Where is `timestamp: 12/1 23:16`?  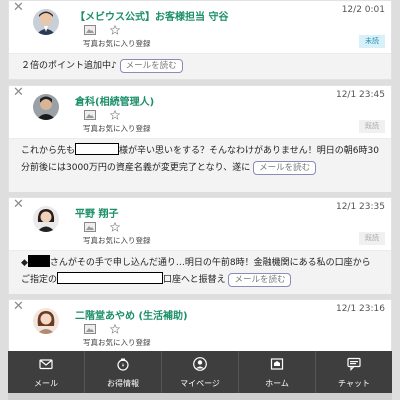
timestamp: 12/1 23:16 is located at coordinates (360, 309).